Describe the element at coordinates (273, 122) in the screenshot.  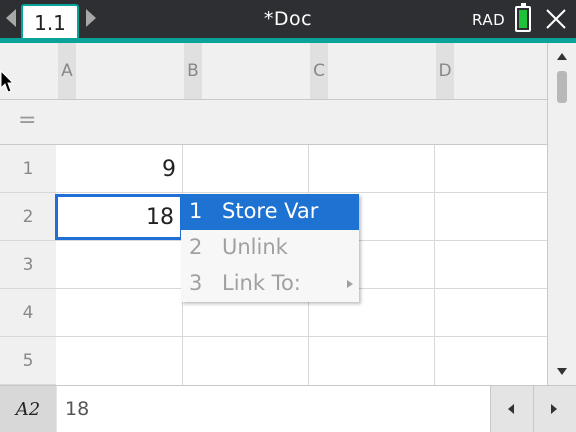
I see `formula-row: =` at that location.